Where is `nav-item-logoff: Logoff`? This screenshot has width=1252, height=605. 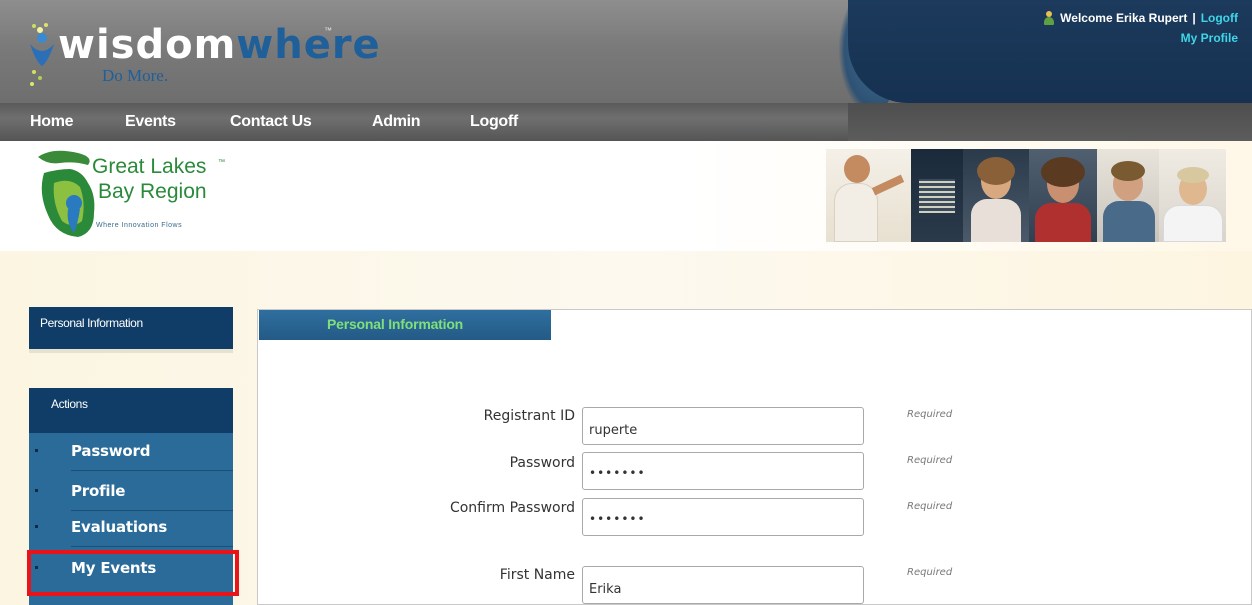 nav-item-logoff: Logoff is located at coordinates (494, 122).